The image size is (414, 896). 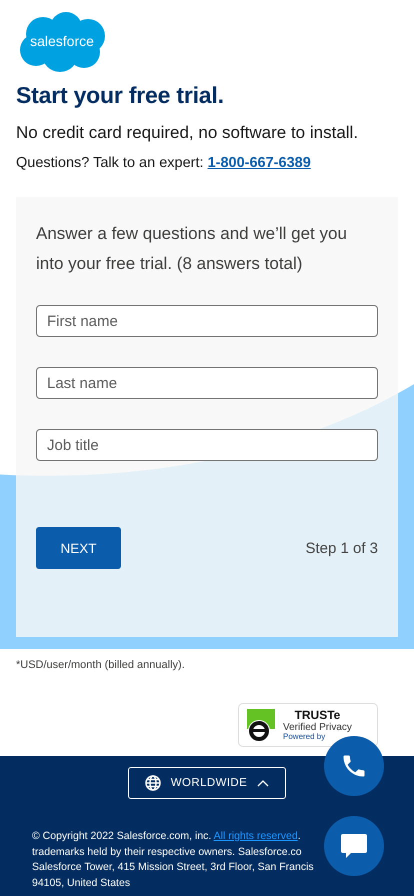 I want to click on footer-text: Salesforce Tower, 415 Mission Street, 3rd Floor, San Francis, so click(x=173, y=867).